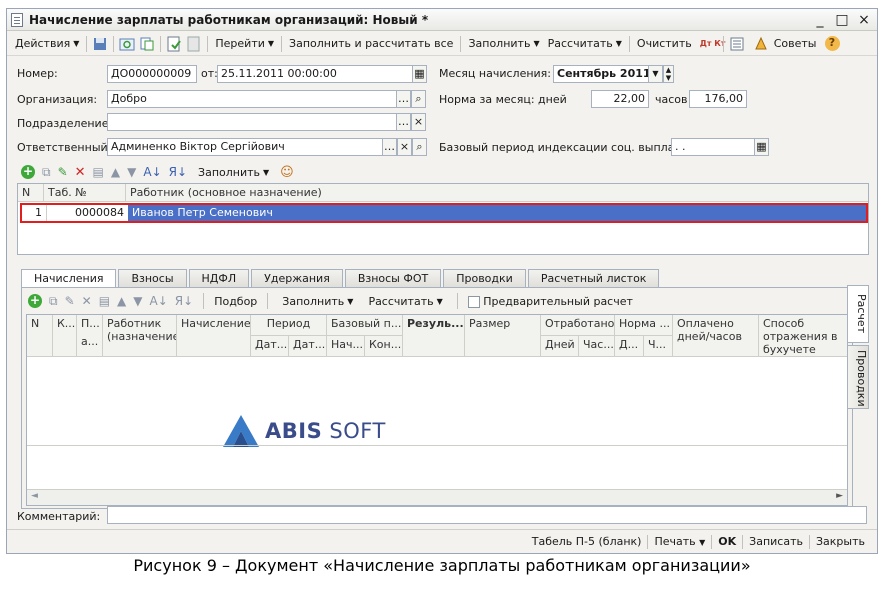 The height and width of the screenshot is (596, 884). What do you see at coordinates (174, 44) in the screenshot?
I see `post-document-icon` at bounding box center [174, 44].